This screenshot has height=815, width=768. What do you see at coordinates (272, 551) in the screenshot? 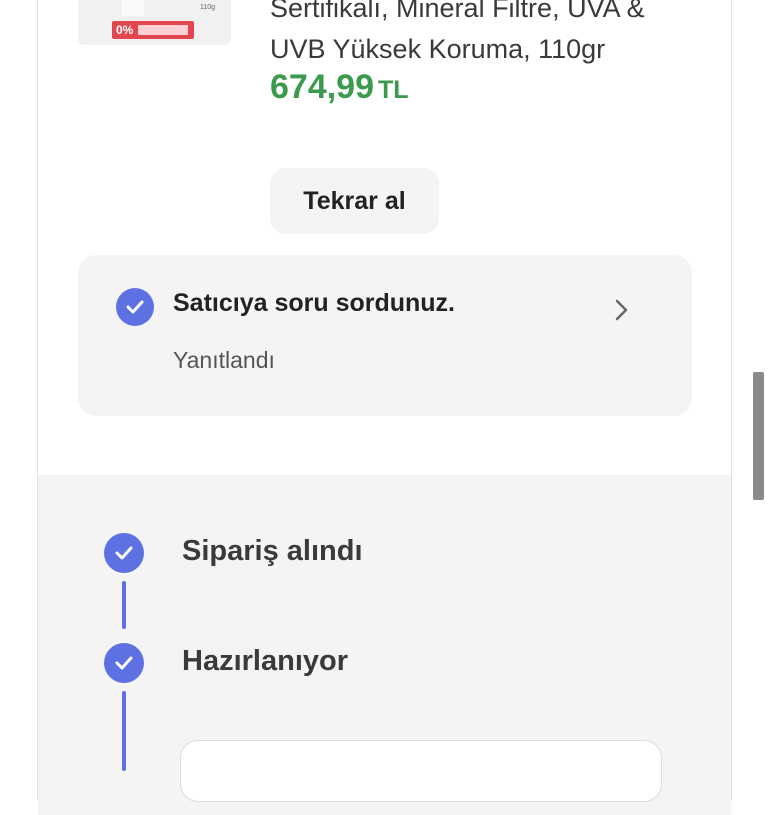
I see `tracking-step-label: Sipariş alındı` at bounding box center [272, 551].